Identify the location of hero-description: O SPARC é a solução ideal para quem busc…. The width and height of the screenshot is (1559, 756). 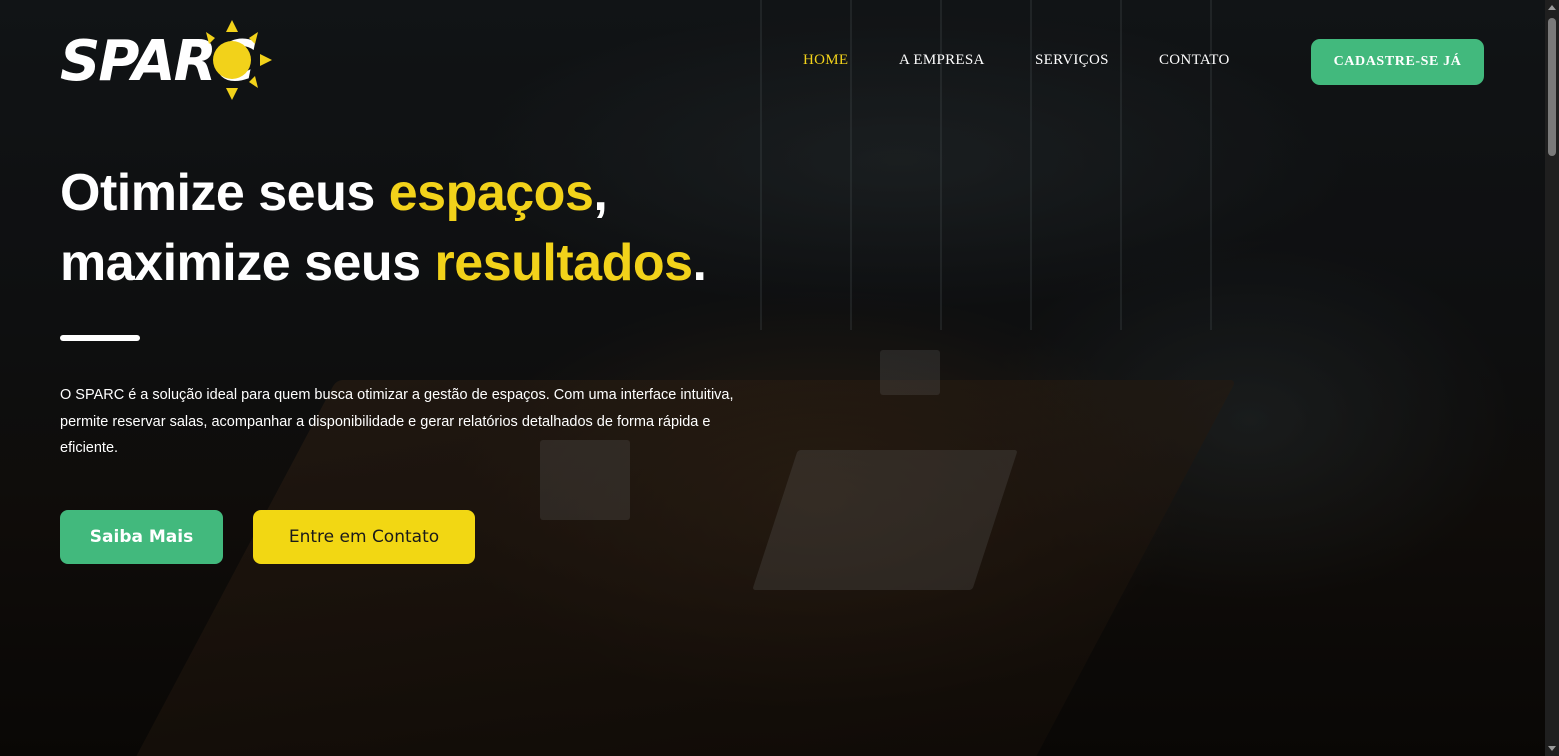
(397, 421).